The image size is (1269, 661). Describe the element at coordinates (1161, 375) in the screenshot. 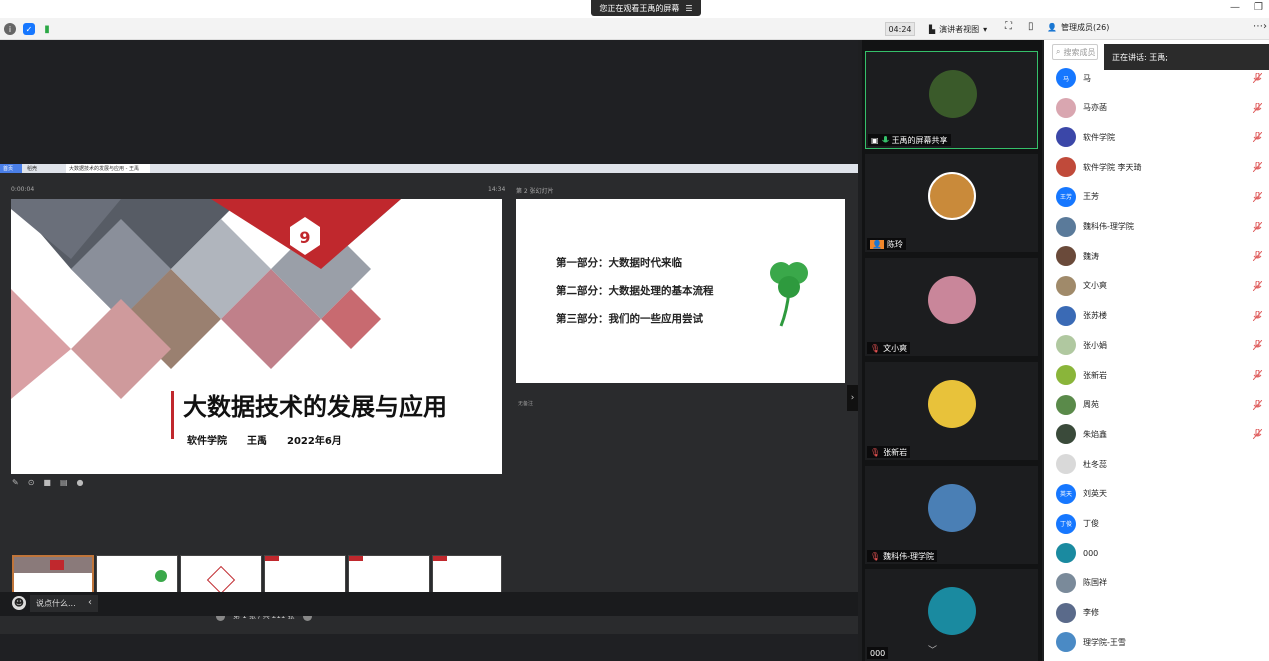

I see `member-row: 张新岩` at that location.